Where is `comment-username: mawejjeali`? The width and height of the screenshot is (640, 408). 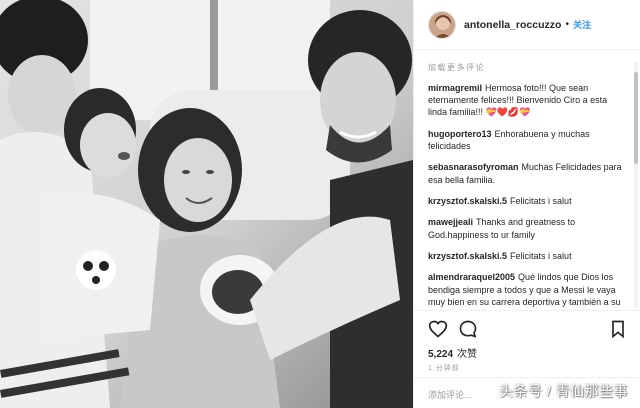 comment-username: mawejjeali is located at coordinates (450, 222).